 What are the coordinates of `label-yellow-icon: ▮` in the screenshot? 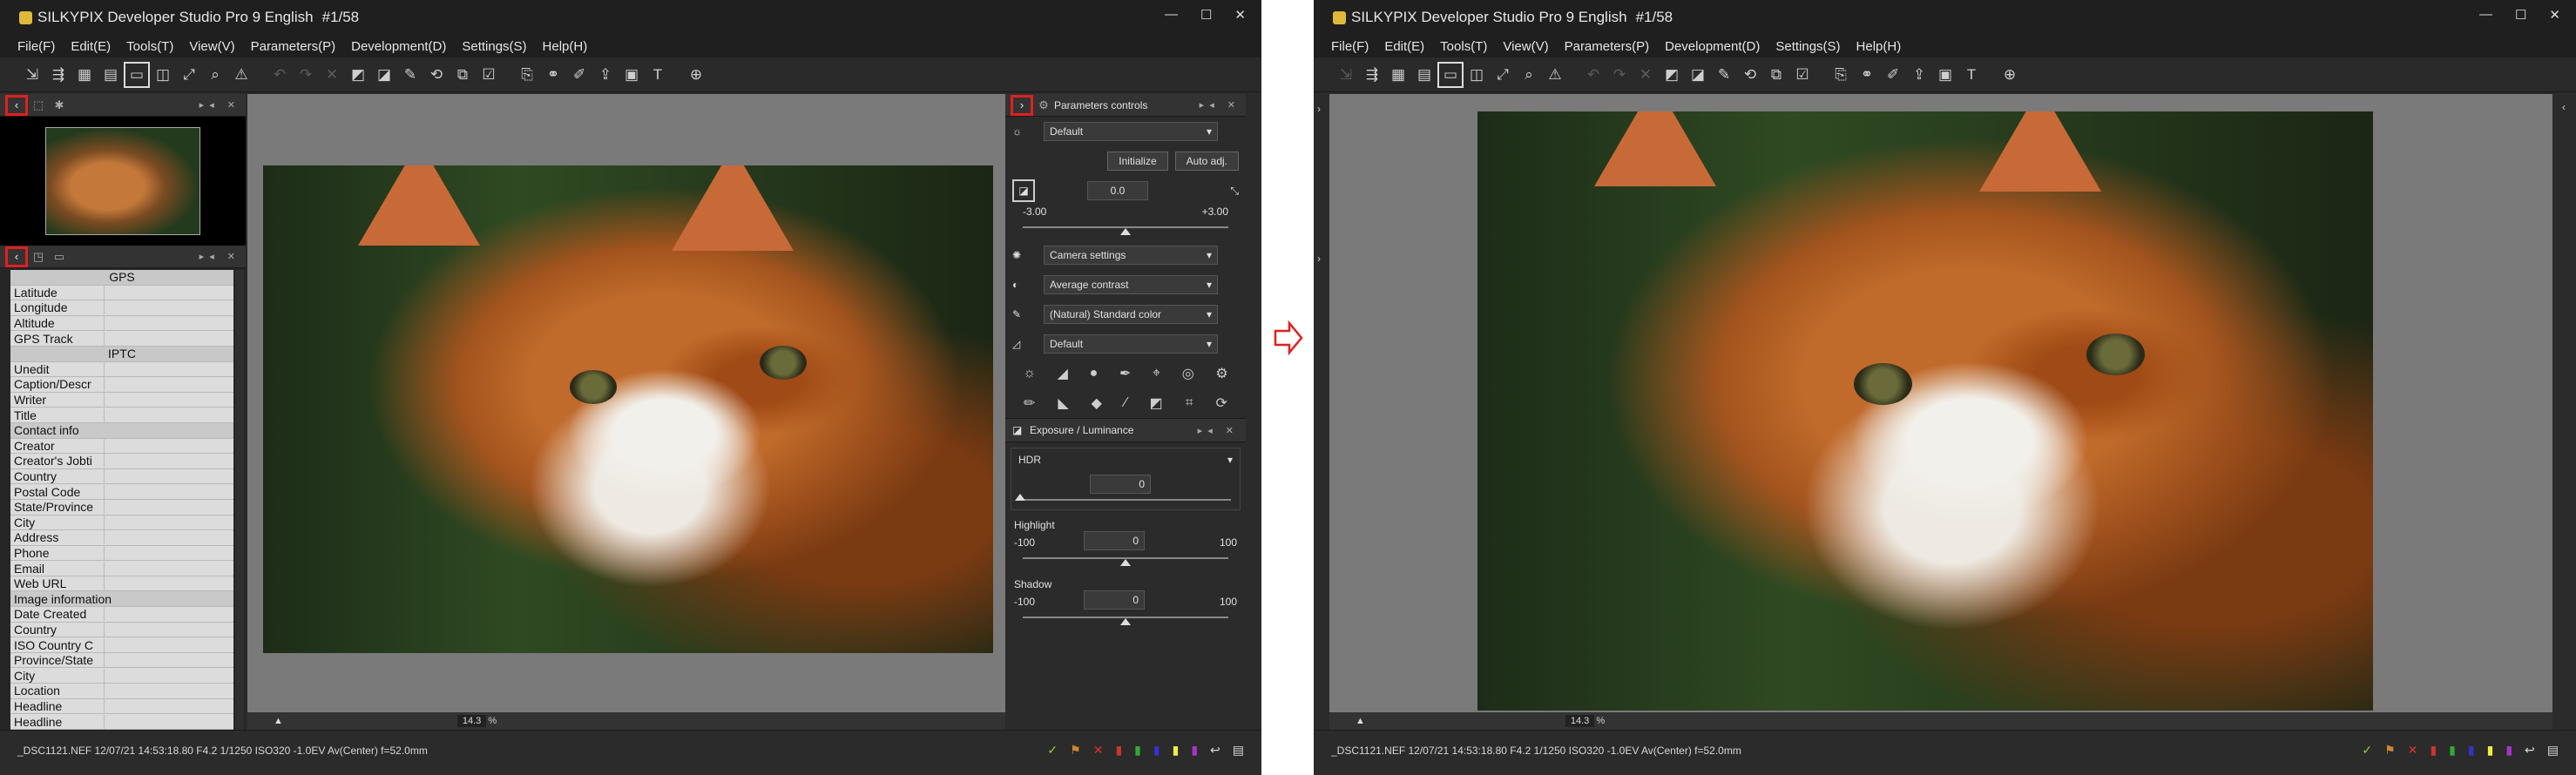 It's located at (2490, 750).